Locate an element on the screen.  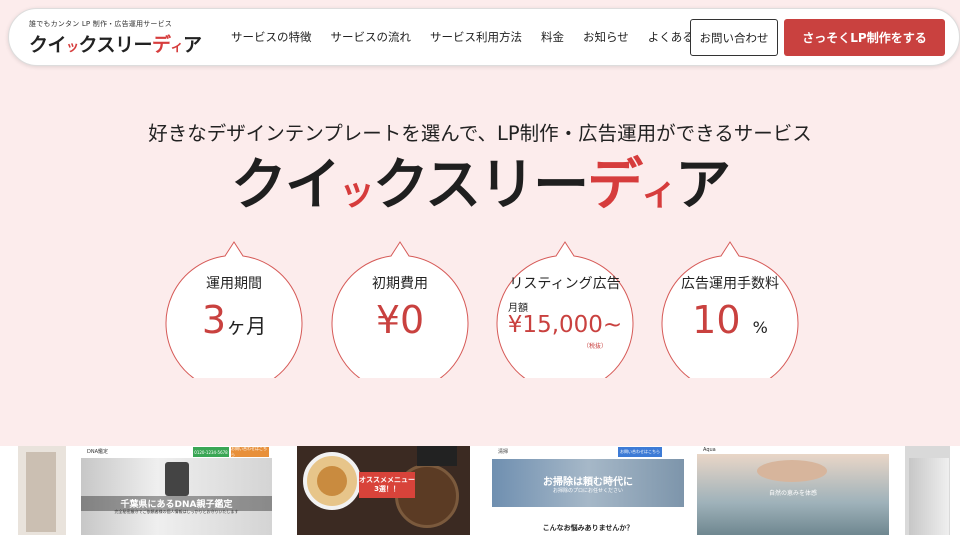
thumb-caption: 自然の恵みを体感 is located at coordinates (792, 493).